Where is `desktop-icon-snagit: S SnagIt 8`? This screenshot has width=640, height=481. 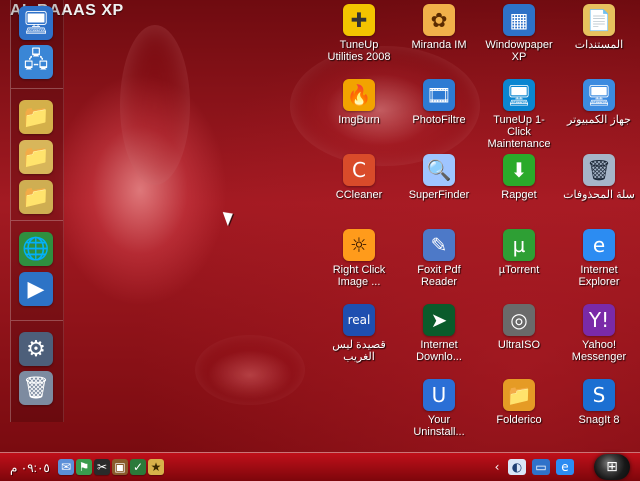
desktop-icon-snagit: S SnagIt 8 is located at coordinates (599, 402).